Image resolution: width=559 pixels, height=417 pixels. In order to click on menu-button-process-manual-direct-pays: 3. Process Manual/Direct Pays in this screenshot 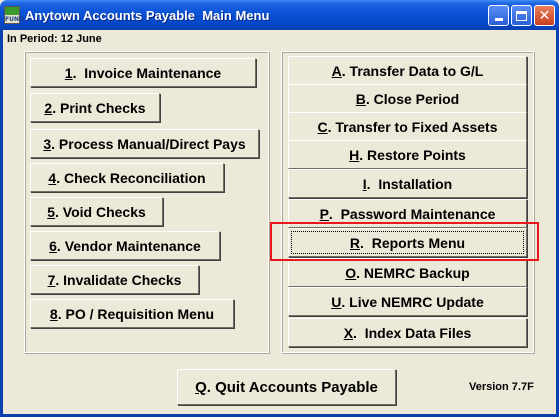, I will do `click(144, 143)`.